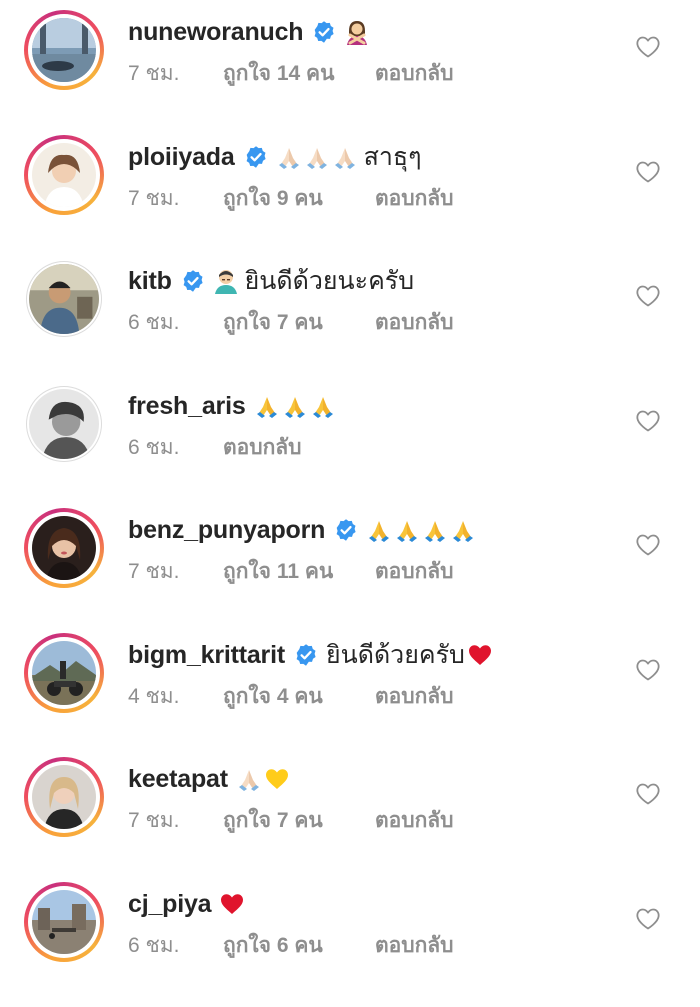 The width and height of the screenshot is (700, 1007). What do you see at coordinates (226, 530) in the screenshot?
I see `username-link: benz_punyaporn` at bounding box center [226, 530].